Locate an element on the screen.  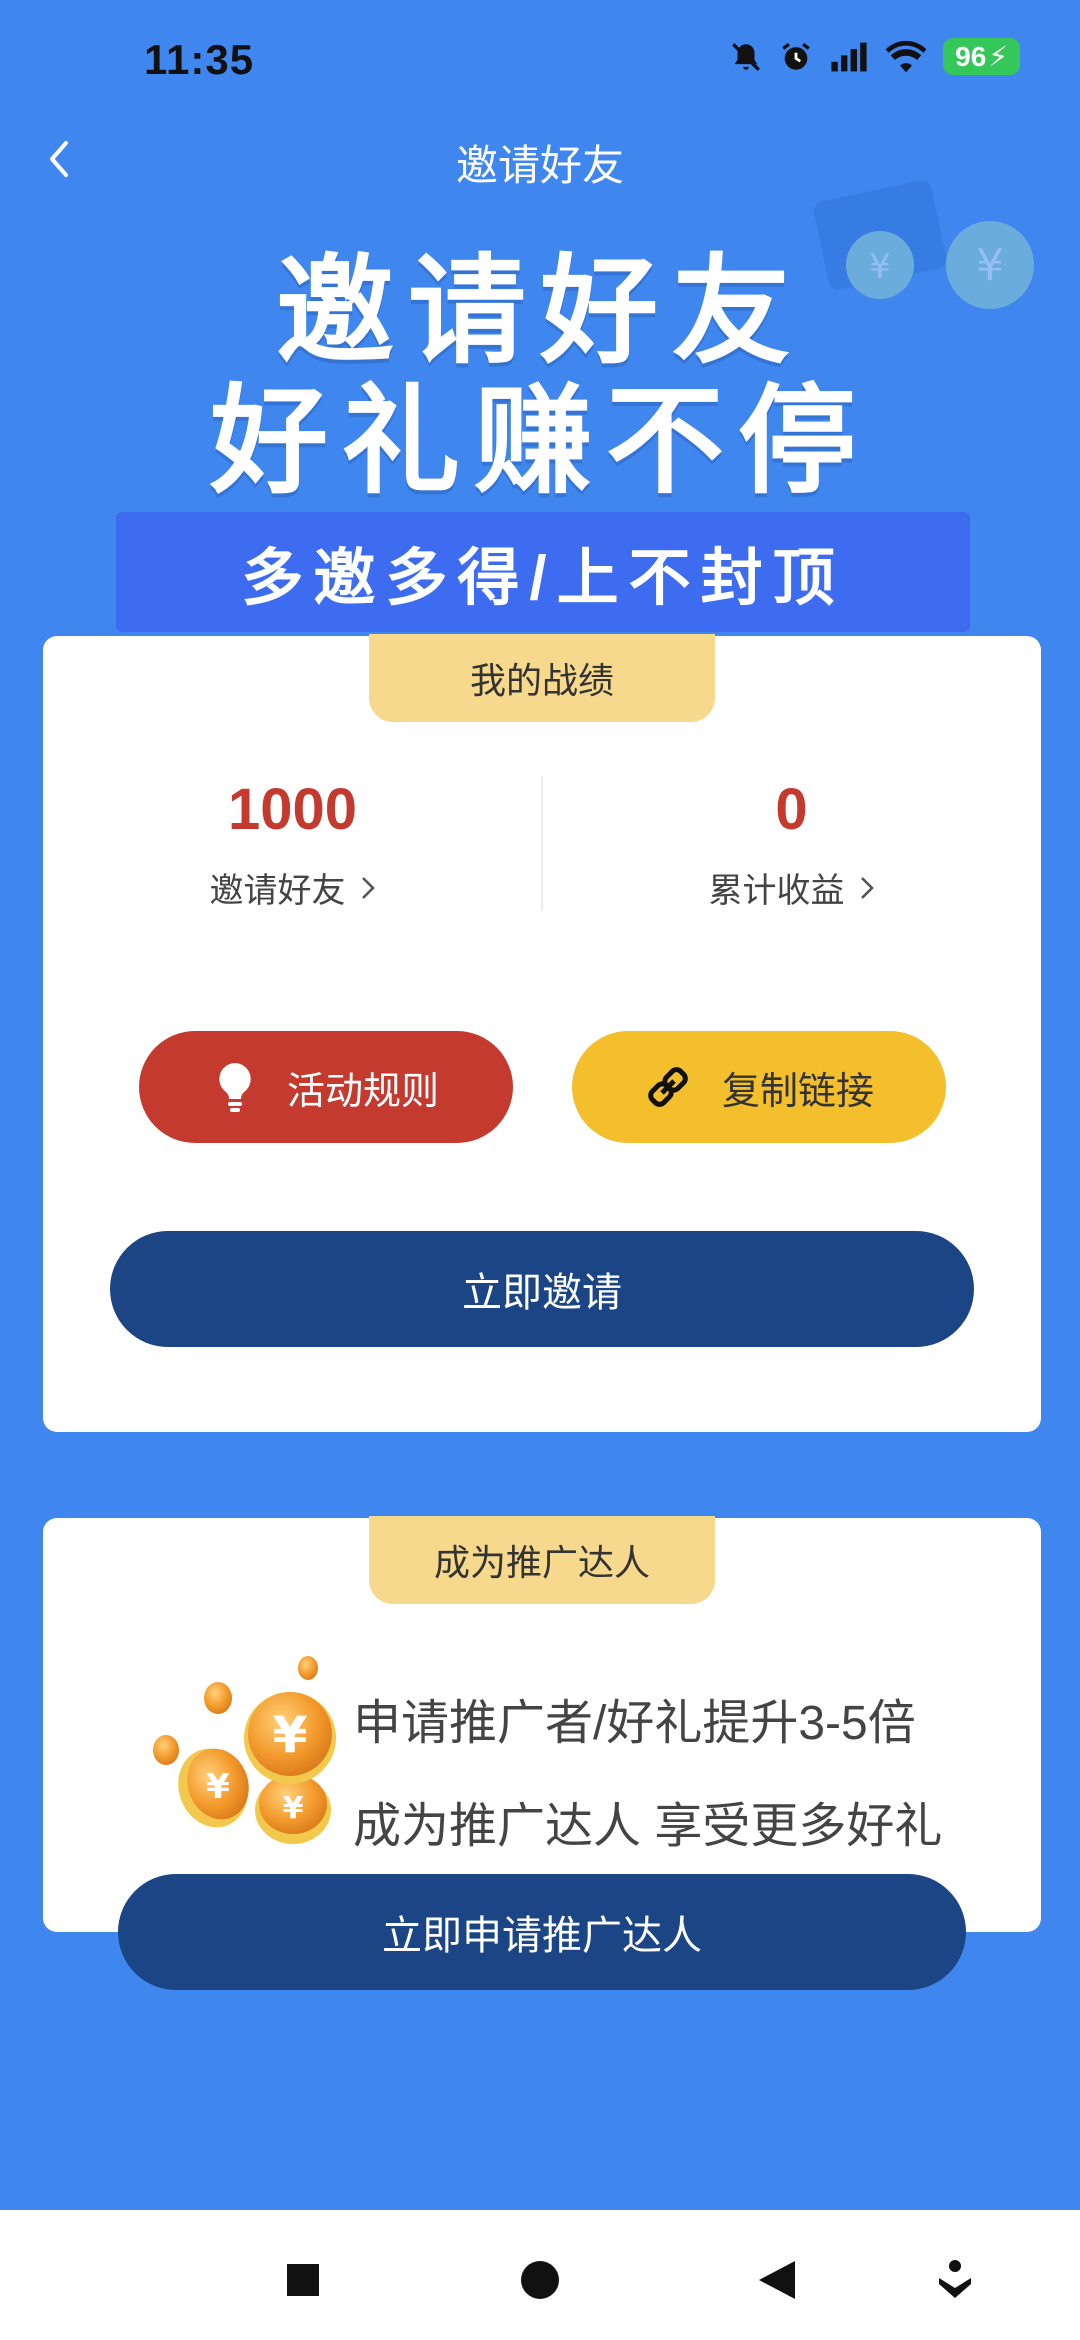
status-icons: 96 ⚡ is located at coordinates (874, 56).